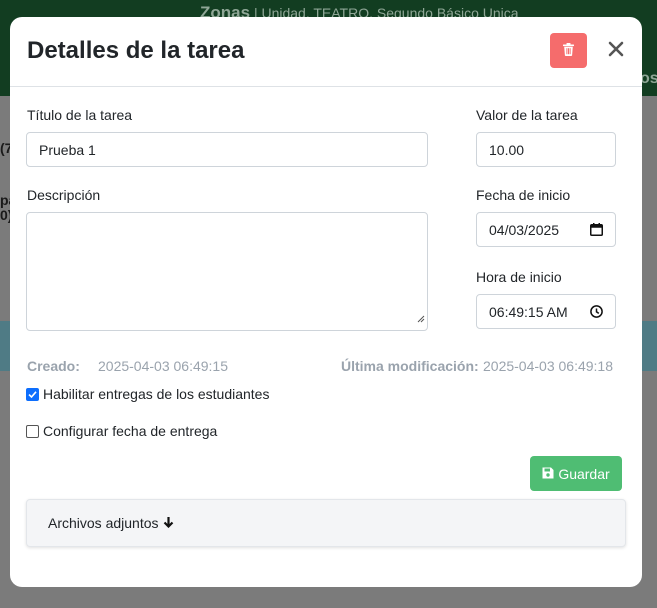 Image resolution: width=657 pixels, height=608 pixels. What do you see at coordinates (546, 149) in the screenshot?
I see `task-value-input: 10.00` at bounding box center [546, 149].